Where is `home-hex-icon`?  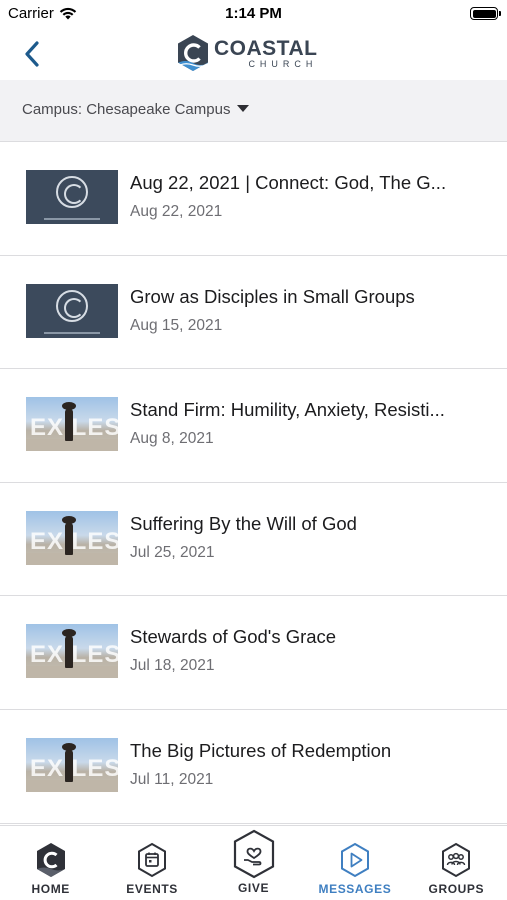 home-hex-icon is located at coordinates (51, 860).